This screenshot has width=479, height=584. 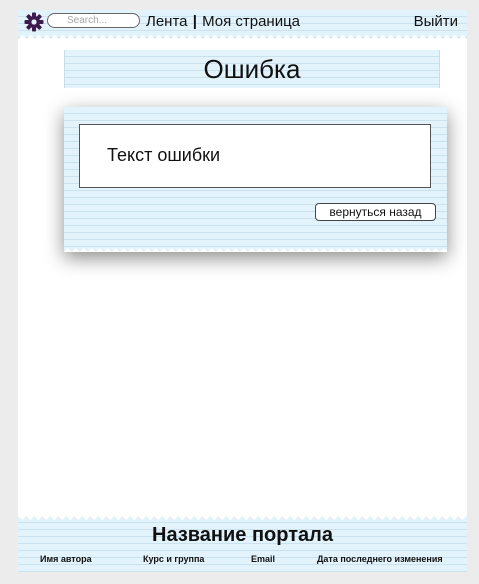 What do you see at coordinates (164, 155) in the screenshot?
I see `error-message: Текст ошибки` at bounding box center [164, 155].